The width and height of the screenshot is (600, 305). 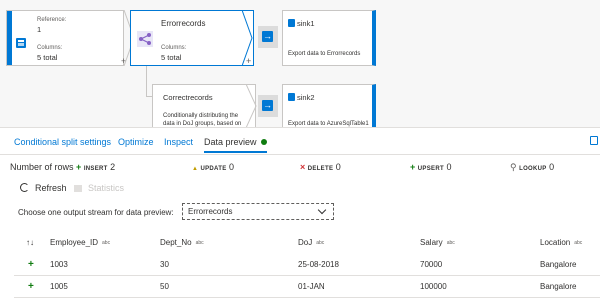 I want to click on refresh-label: Refresh, so click(x=51, y=188).